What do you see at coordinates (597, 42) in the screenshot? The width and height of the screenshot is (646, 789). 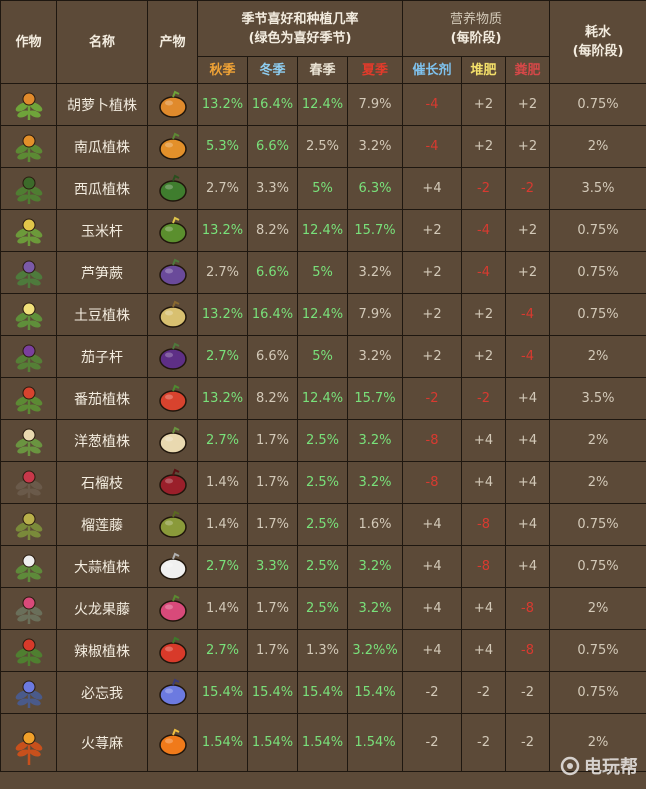 I see `water-header: 耗水 (每阶段)` at bounding box center [597, 42].